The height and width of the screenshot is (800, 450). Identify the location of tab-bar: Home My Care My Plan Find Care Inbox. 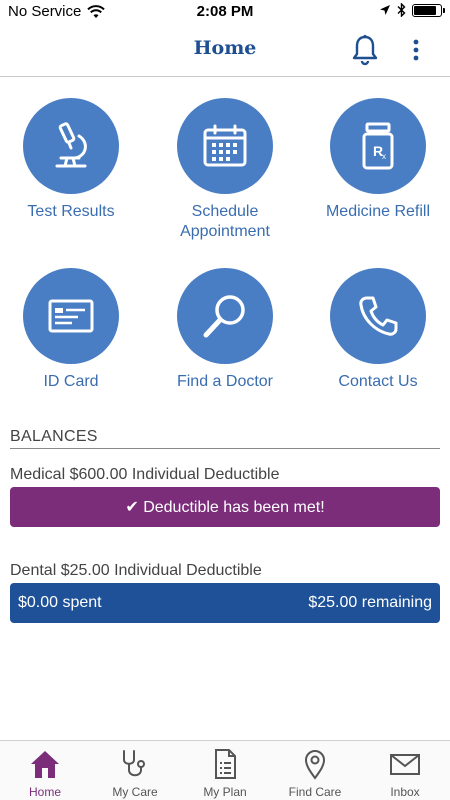
(225, 770).